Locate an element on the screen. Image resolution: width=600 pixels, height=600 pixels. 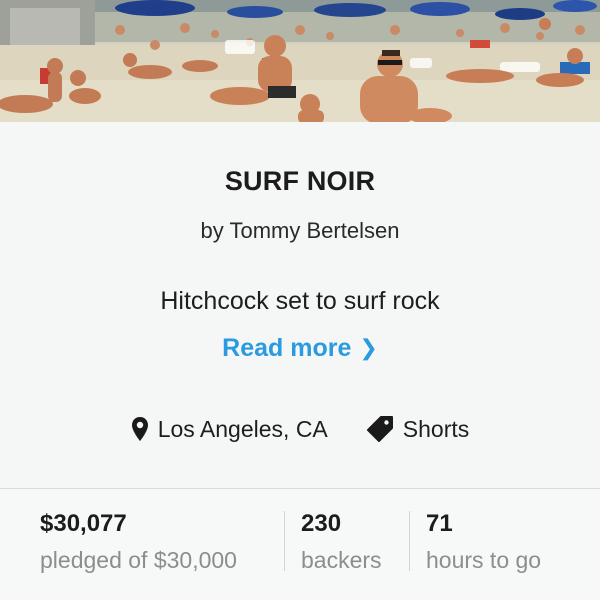
category-link: Shorts is located at coordinates (417, 429).